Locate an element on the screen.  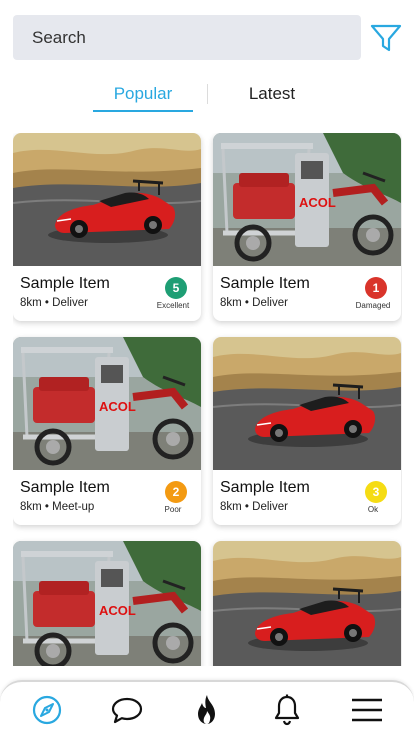
condition-label: Excellent is located at coordinates (173, 305).